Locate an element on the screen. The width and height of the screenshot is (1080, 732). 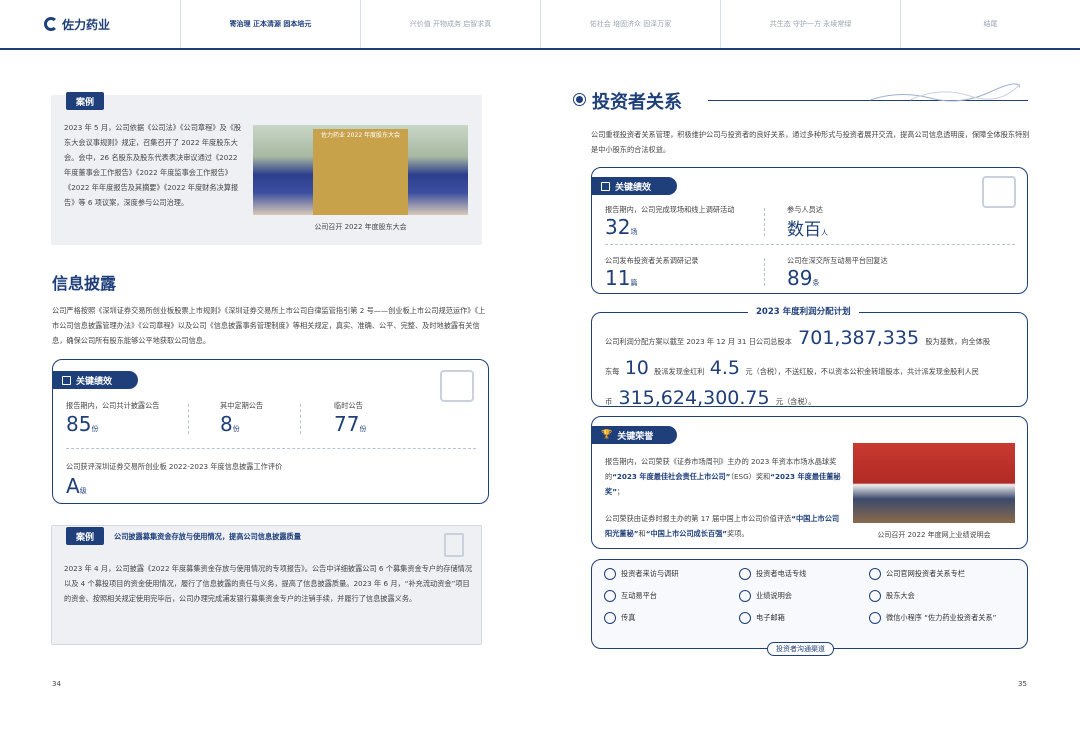
logo: 佐力药业 is located at coordinates (90, 24).